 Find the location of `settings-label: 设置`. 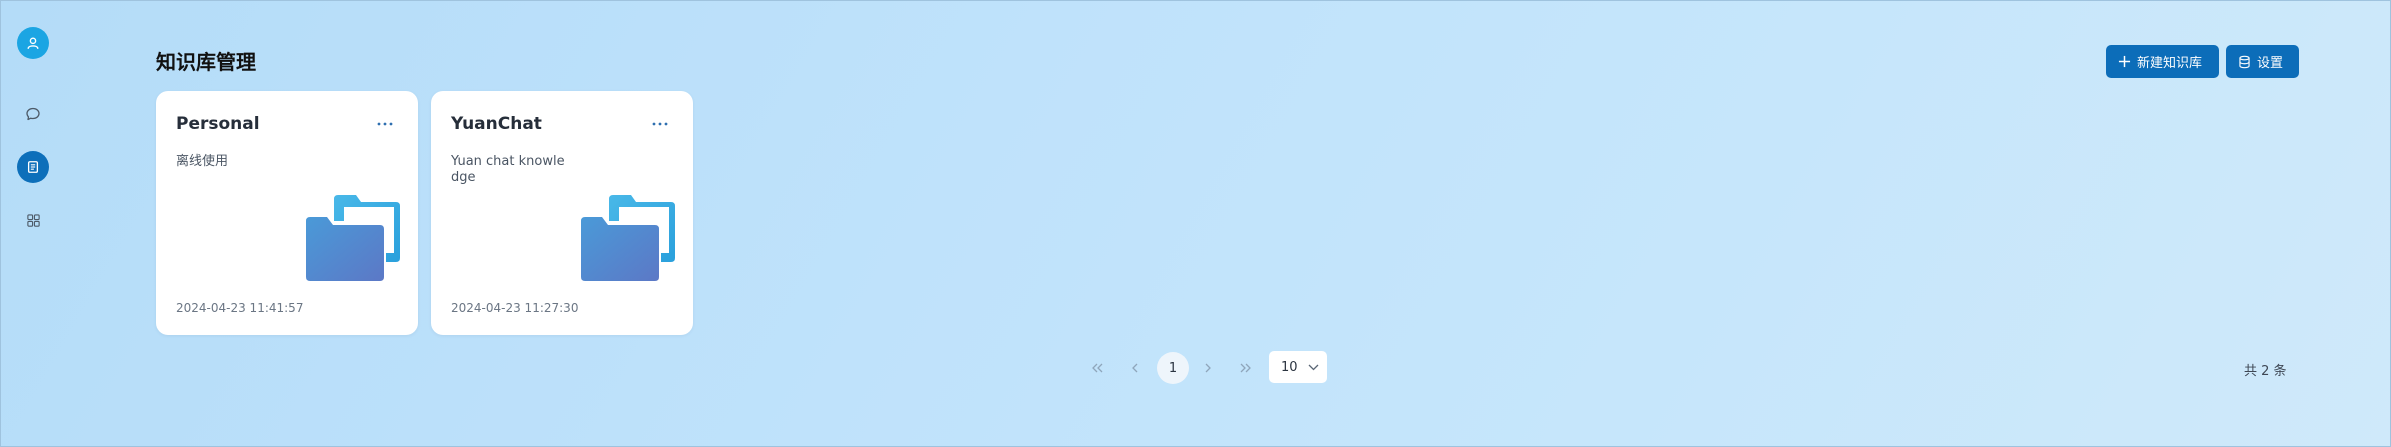

settings-label: 设置 is located at coordinates (2270, 63).